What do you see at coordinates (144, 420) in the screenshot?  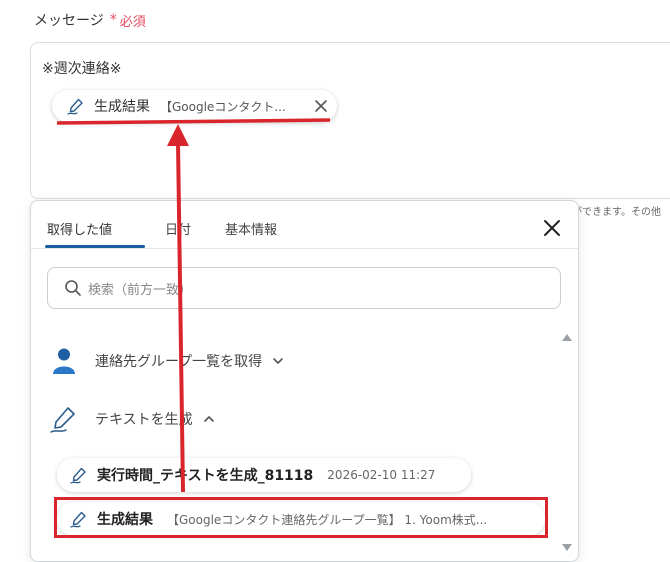 I see `group-label: テキストを生成` at bounding box center [144, 420].